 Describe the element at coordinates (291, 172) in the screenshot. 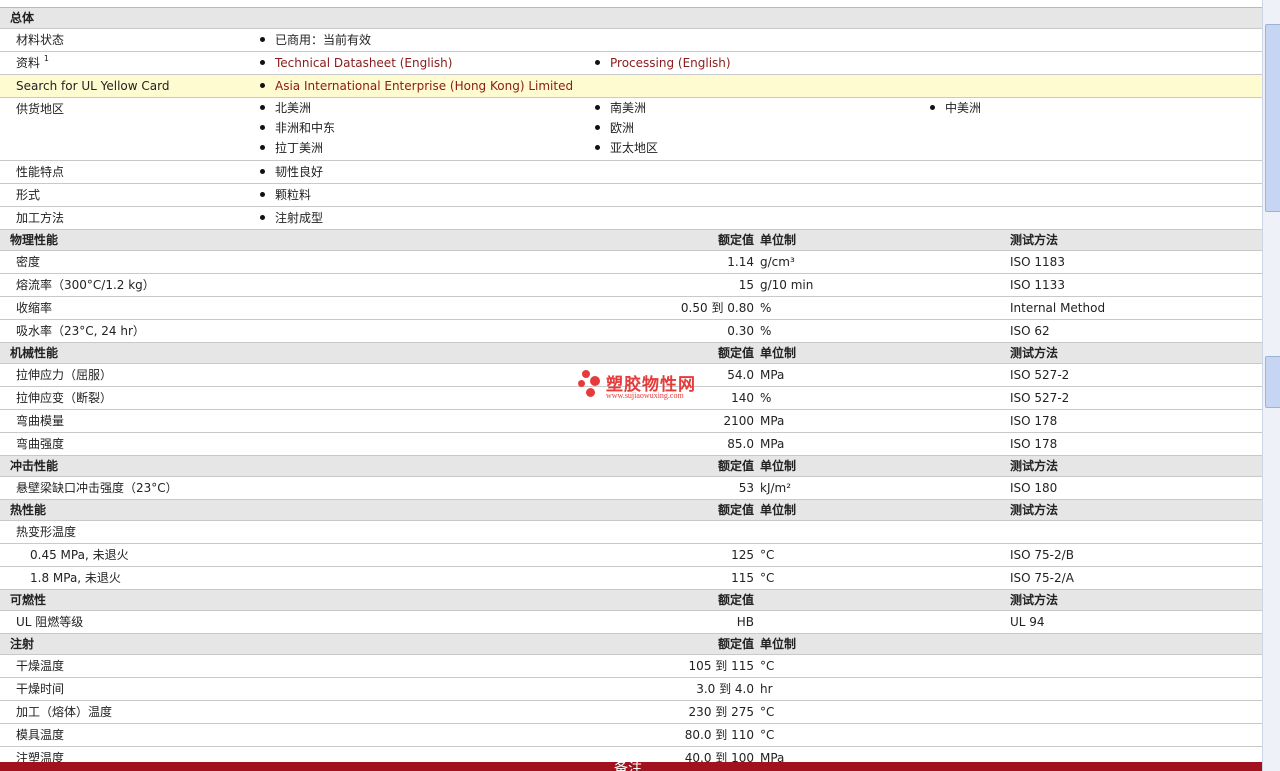

I see `row-value: 韧性良好` at that location.